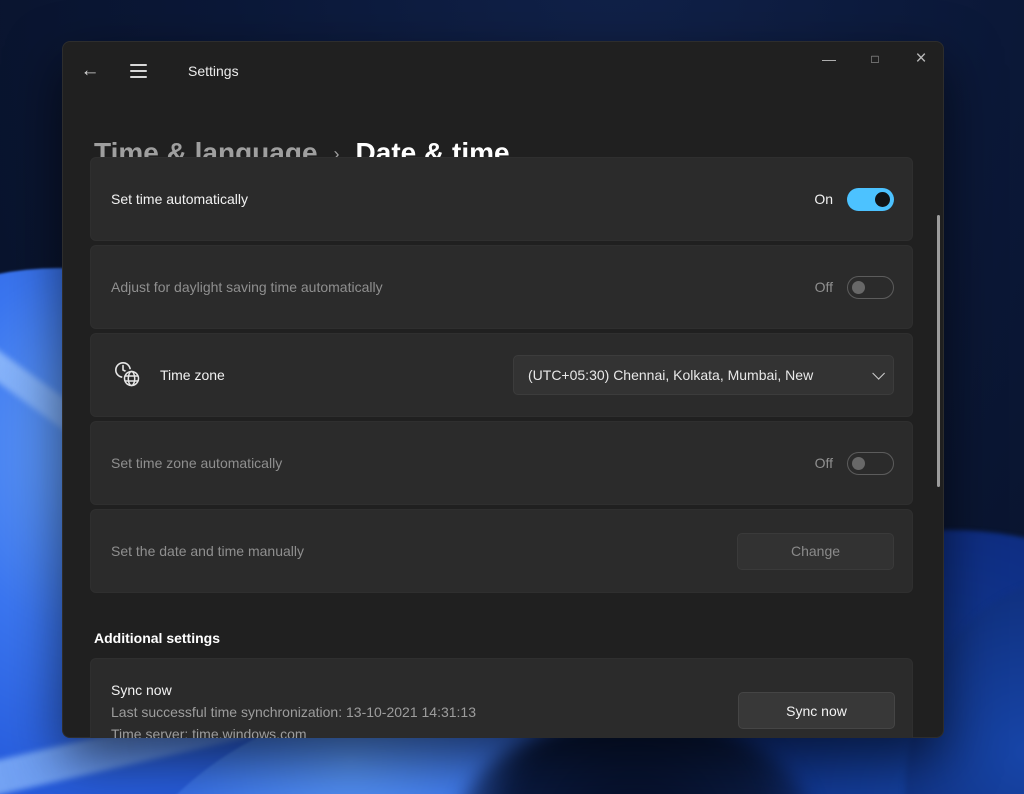 The width and height of the screenshot is (1024, 794). I want to click on setting-row-set-time-automatically: Set time automatically On, so click(501, 199).